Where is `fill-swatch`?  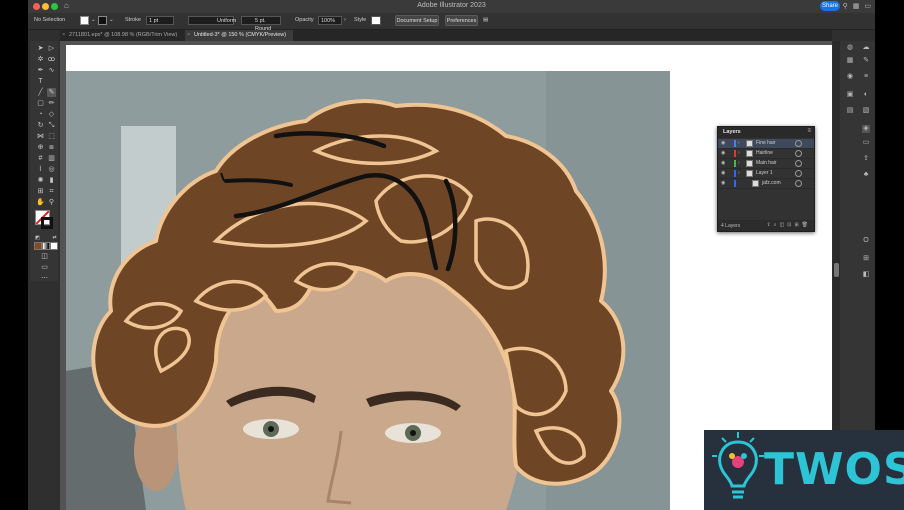
fill-swatch is located at coordinates (84, 20).